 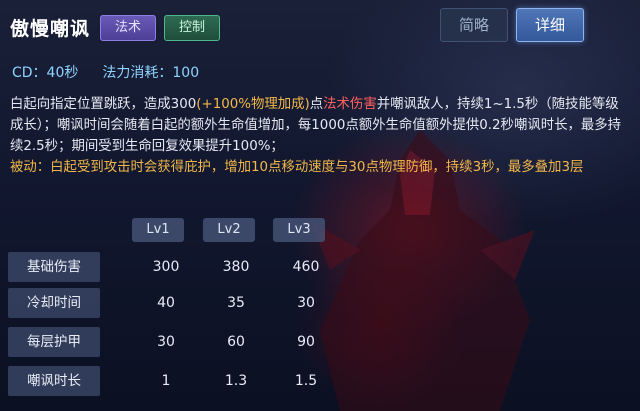 What do you see at coordinates (306, 381) in the screenshot?
I see `cell-lv3: 1.5` at bounding box center [306, 381].